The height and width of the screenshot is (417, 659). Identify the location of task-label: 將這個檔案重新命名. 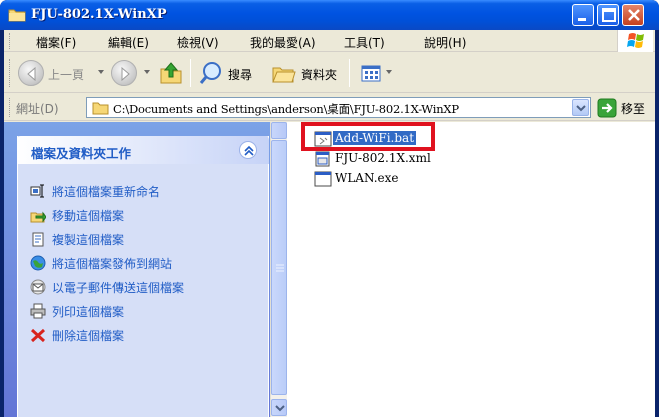
(106, 191).